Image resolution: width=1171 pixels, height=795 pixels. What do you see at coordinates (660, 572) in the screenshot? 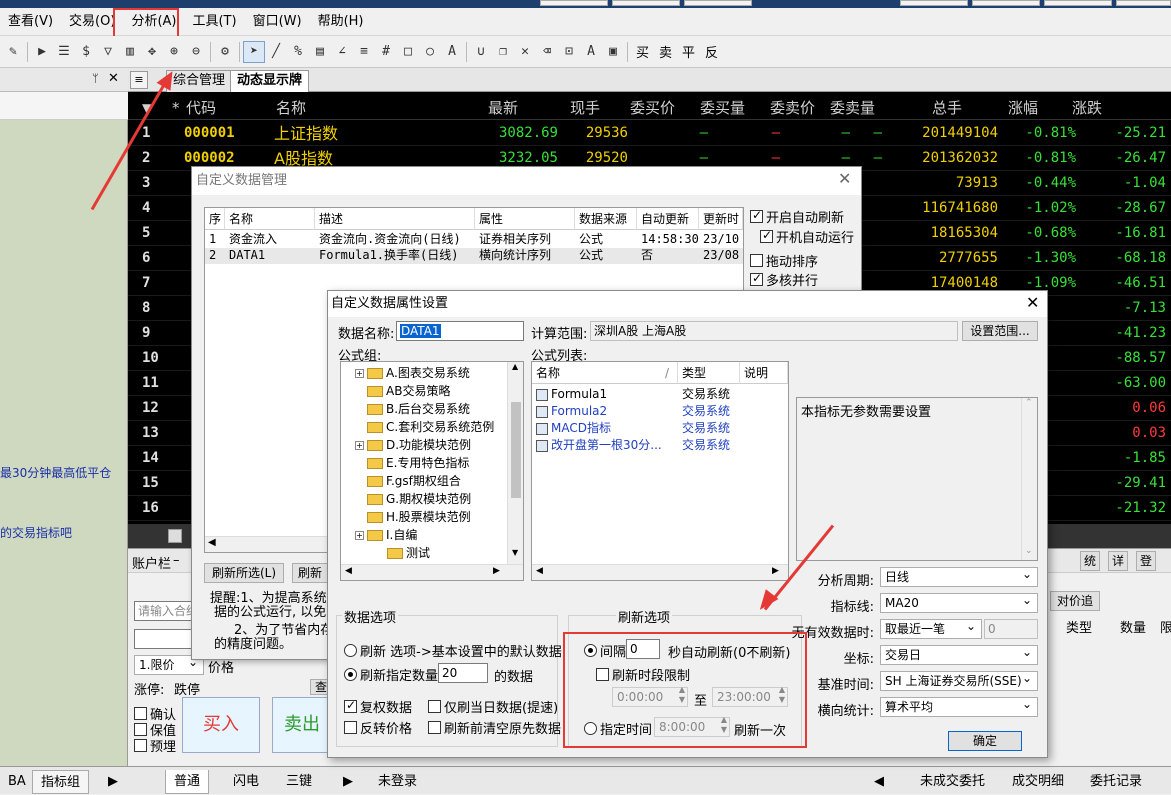
I see `list-hscrollbar: ◀ ▶` at bounding box center [660, 572].